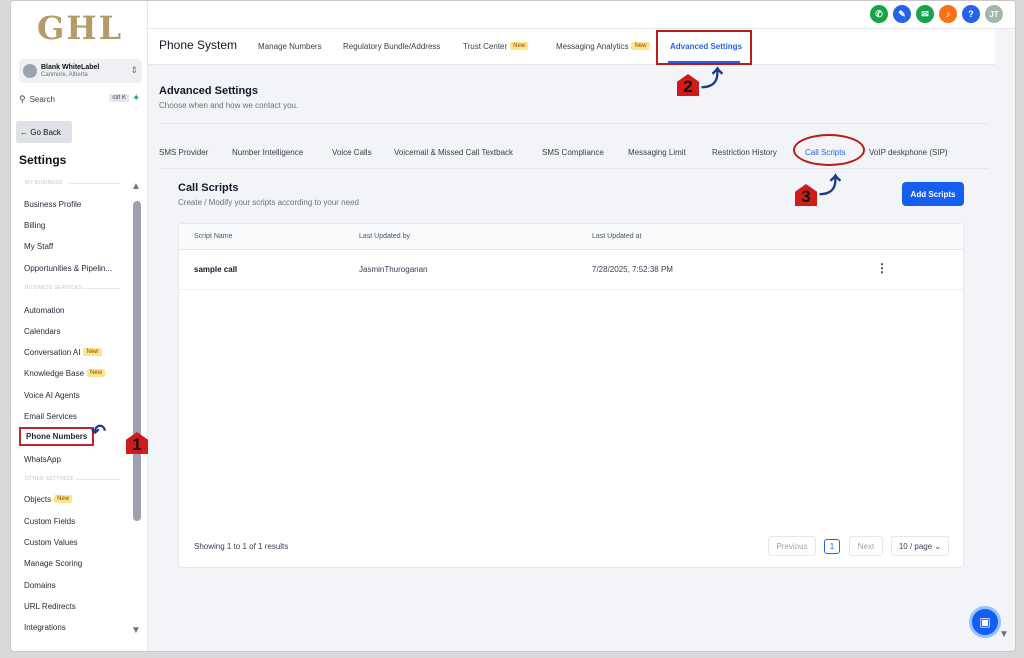  Describe the element at coordinates (42, 331) in the screenshot. I see `sidebar-item-calendars: Calendars` at that location.